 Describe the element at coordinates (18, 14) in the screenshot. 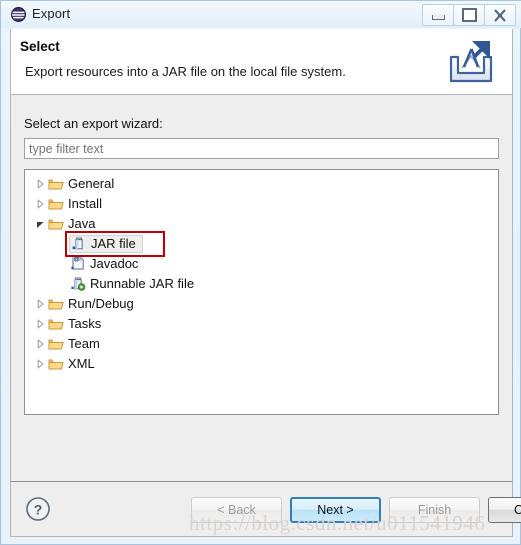

I see `eclipse-icon` at that location.